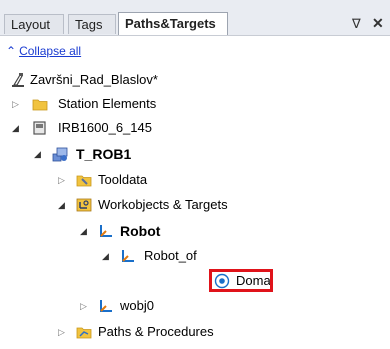  I want to click on robot-of-label: Robot_of, so click(170, 255).